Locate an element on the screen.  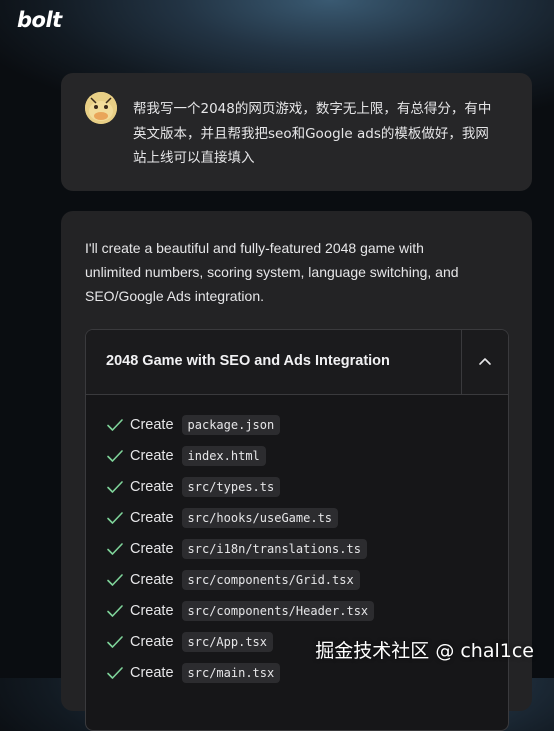
artifact-step: Create package.json is located at coordinates (193, 425).